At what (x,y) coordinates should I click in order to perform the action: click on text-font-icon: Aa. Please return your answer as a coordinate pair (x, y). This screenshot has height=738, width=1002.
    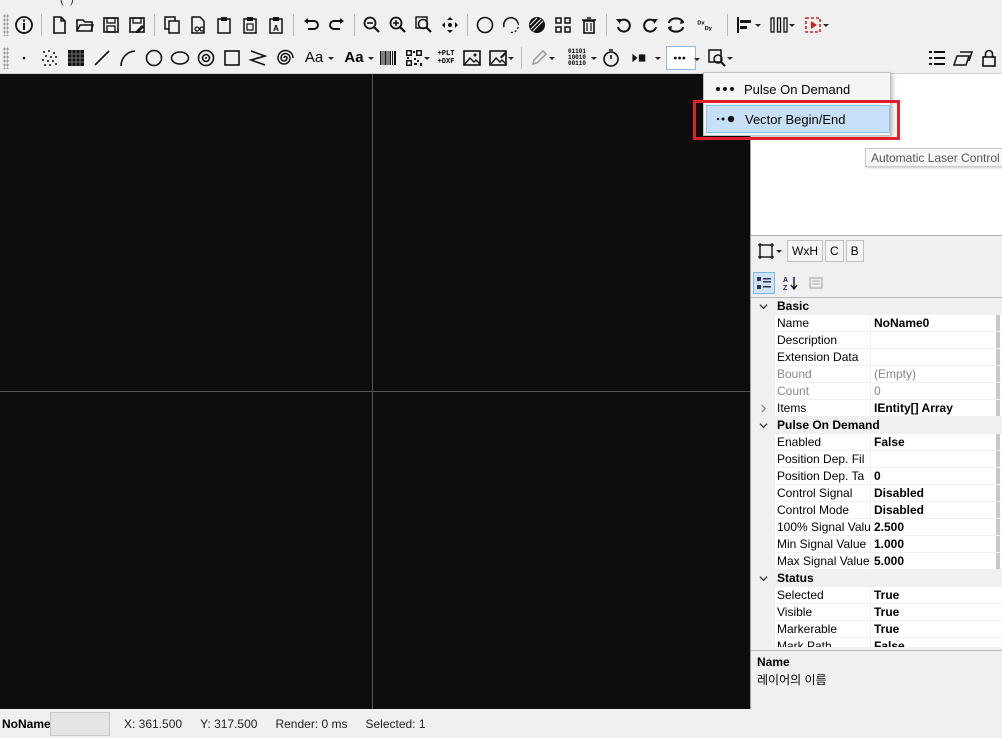
    Looking at the image, I should click on (316, 58).